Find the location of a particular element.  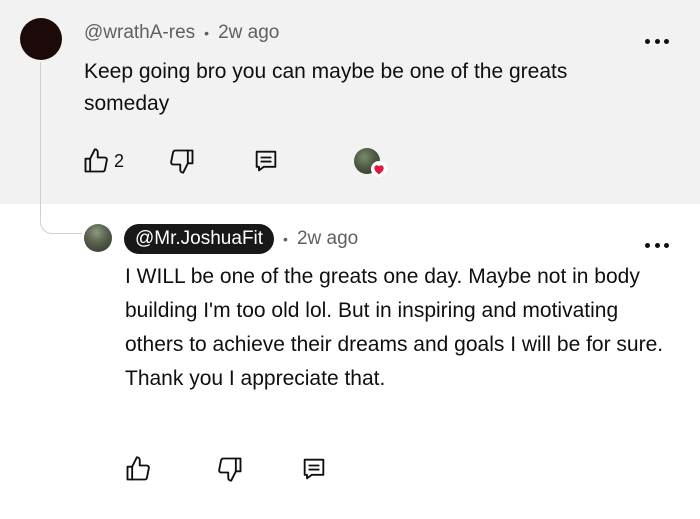

like-count: 2 is located at coordinates (119, 160).